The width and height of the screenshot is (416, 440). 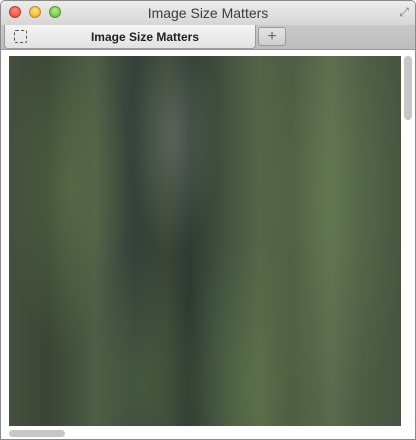 What do you see at coordinates (408, 88) in the screenshot?
I see `vertical-scrollbar` at bounding box center [408, 88].